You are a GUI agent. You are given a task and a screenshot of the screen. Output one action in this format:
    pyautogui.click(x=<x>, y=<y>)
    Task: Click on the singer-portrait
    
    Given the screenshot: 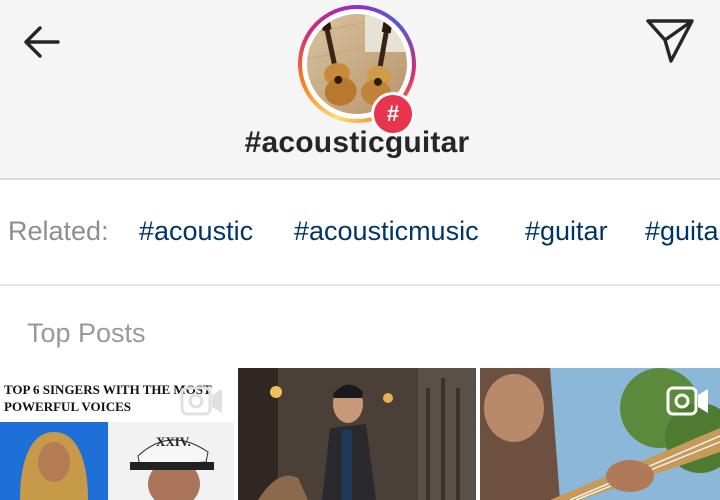 What is the action you would take?
    pyautogui.click(x=54, y=466)
    